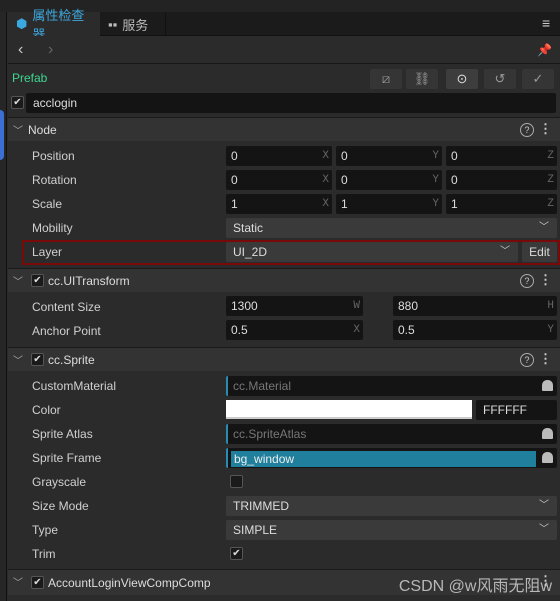 Image resolution: width=560 pixels, height=601 pixels. Describe the element at coordinates (501, 156) in the screenshot. I see `position-z-input: 0Z` at that location.